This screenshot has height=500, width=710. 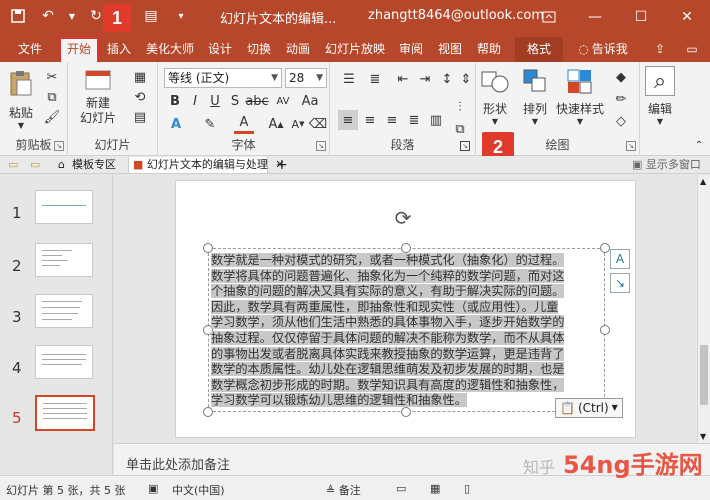 What do you see at coordinates (21, 99) in the screenshot?
I see `paste-button: 粘贴 ▼` at bounding box center [21, 99].